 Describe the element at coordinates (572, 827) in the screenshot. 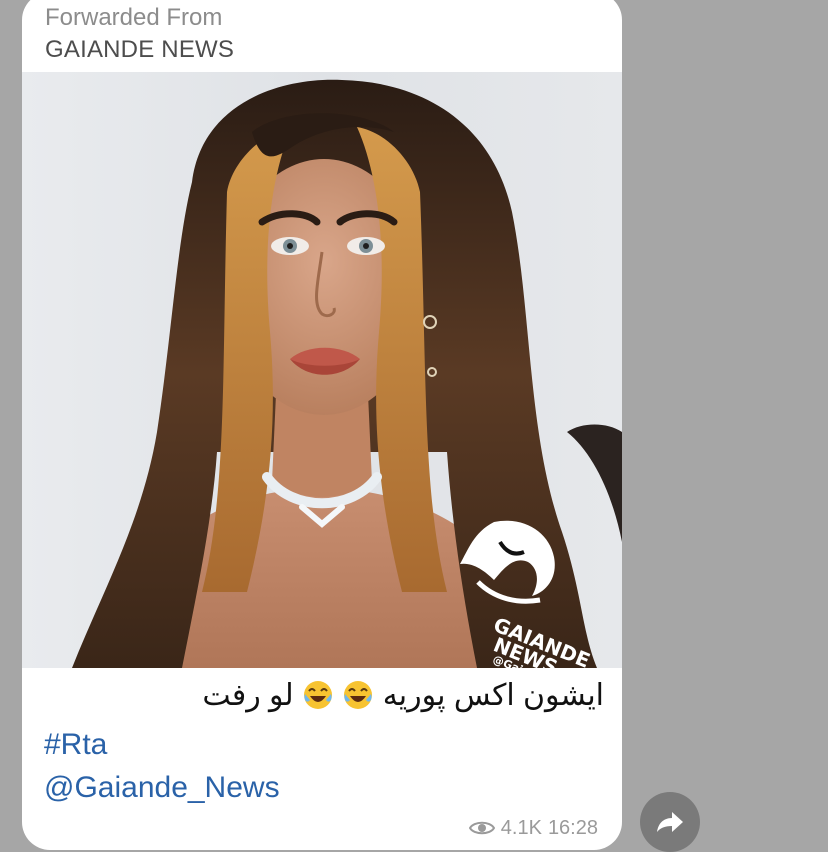

I see `message-time: 16:28` at that location.